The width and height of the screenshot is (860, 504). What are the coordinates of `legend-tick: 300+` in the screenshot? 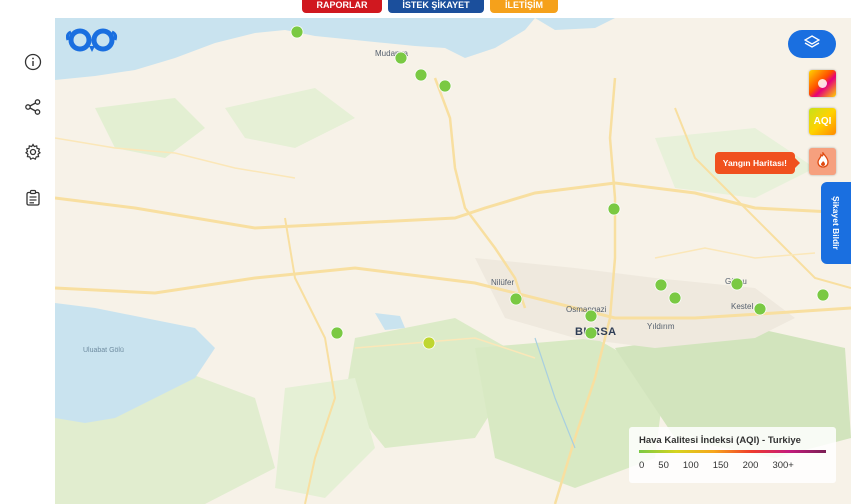 It's located at (783, 465).